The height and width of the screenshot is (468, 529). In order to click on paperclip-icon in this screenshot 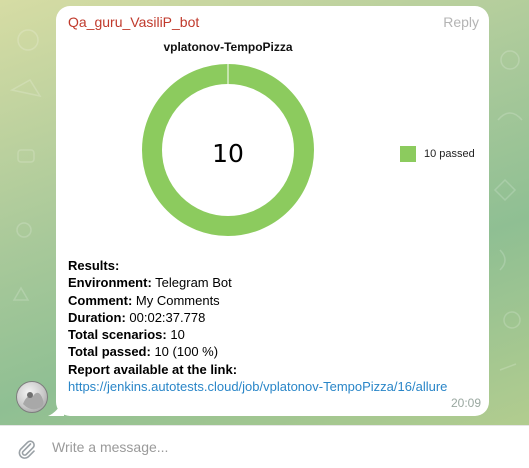, I will do `click(26, 448)`.